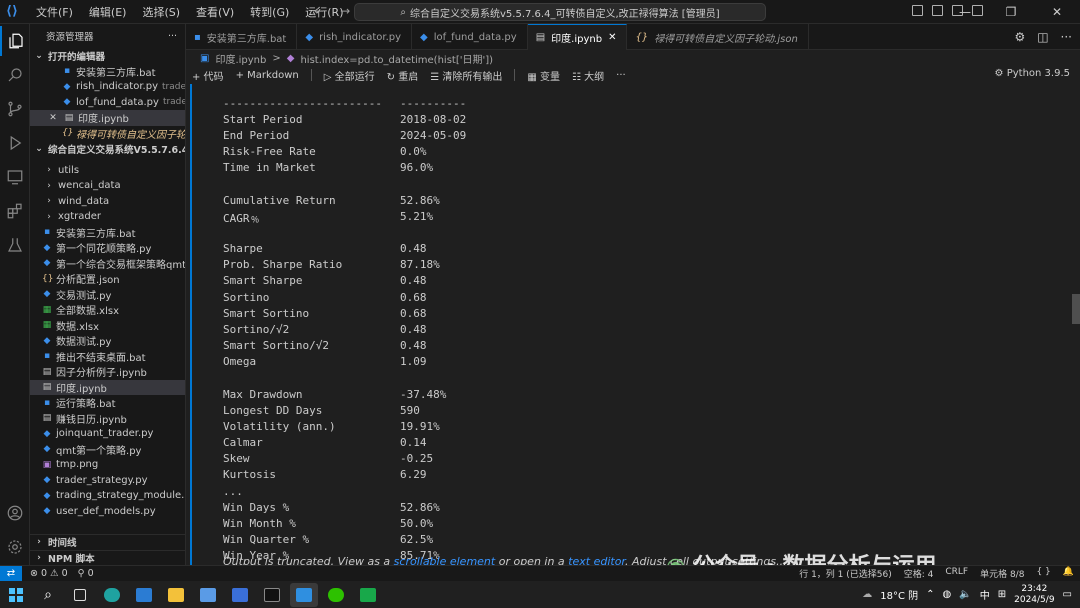  Describe the element at coordinates (15, 177) in the screenshot. I see `remote-explorer-icon` at that location.